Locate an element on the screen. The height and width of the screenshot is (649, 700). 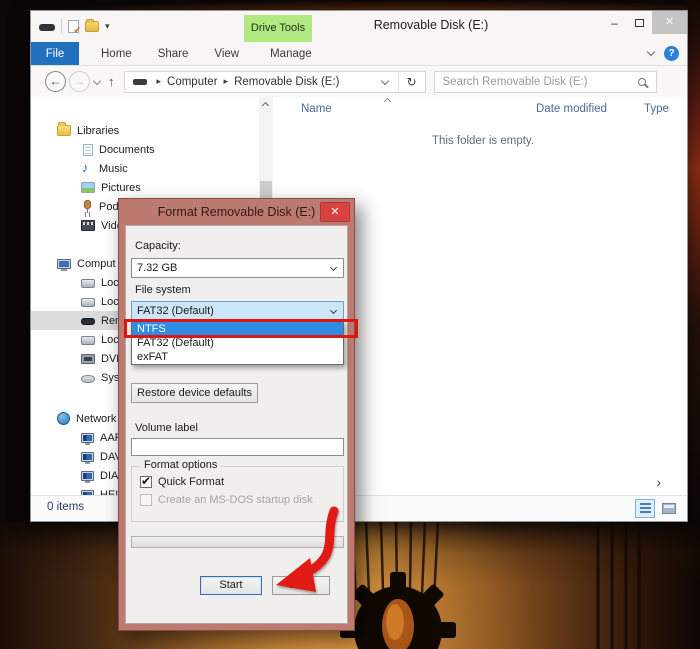
caption-buttons: – ✕ is located at coordinates (644, 22).